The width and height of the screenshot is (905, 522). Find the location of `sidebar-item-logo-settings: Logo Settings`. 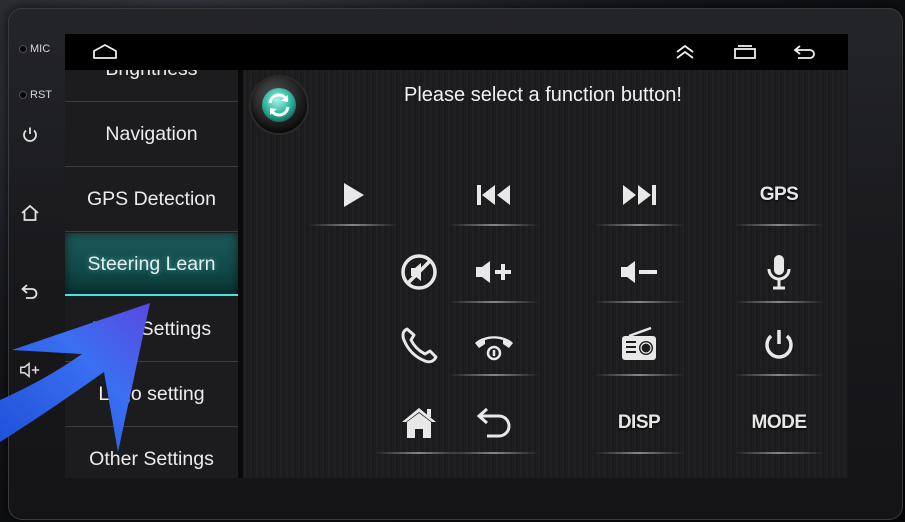

sidebar-item-logo-settings: Logo Settings is located at coordinates (151, 330).